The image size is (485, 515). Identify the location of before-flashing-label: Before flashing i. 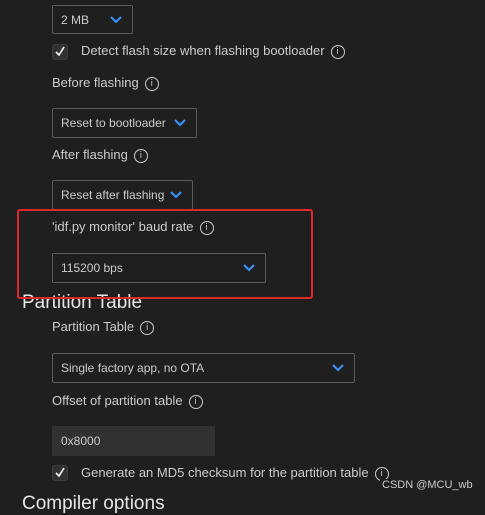
(105, 83).